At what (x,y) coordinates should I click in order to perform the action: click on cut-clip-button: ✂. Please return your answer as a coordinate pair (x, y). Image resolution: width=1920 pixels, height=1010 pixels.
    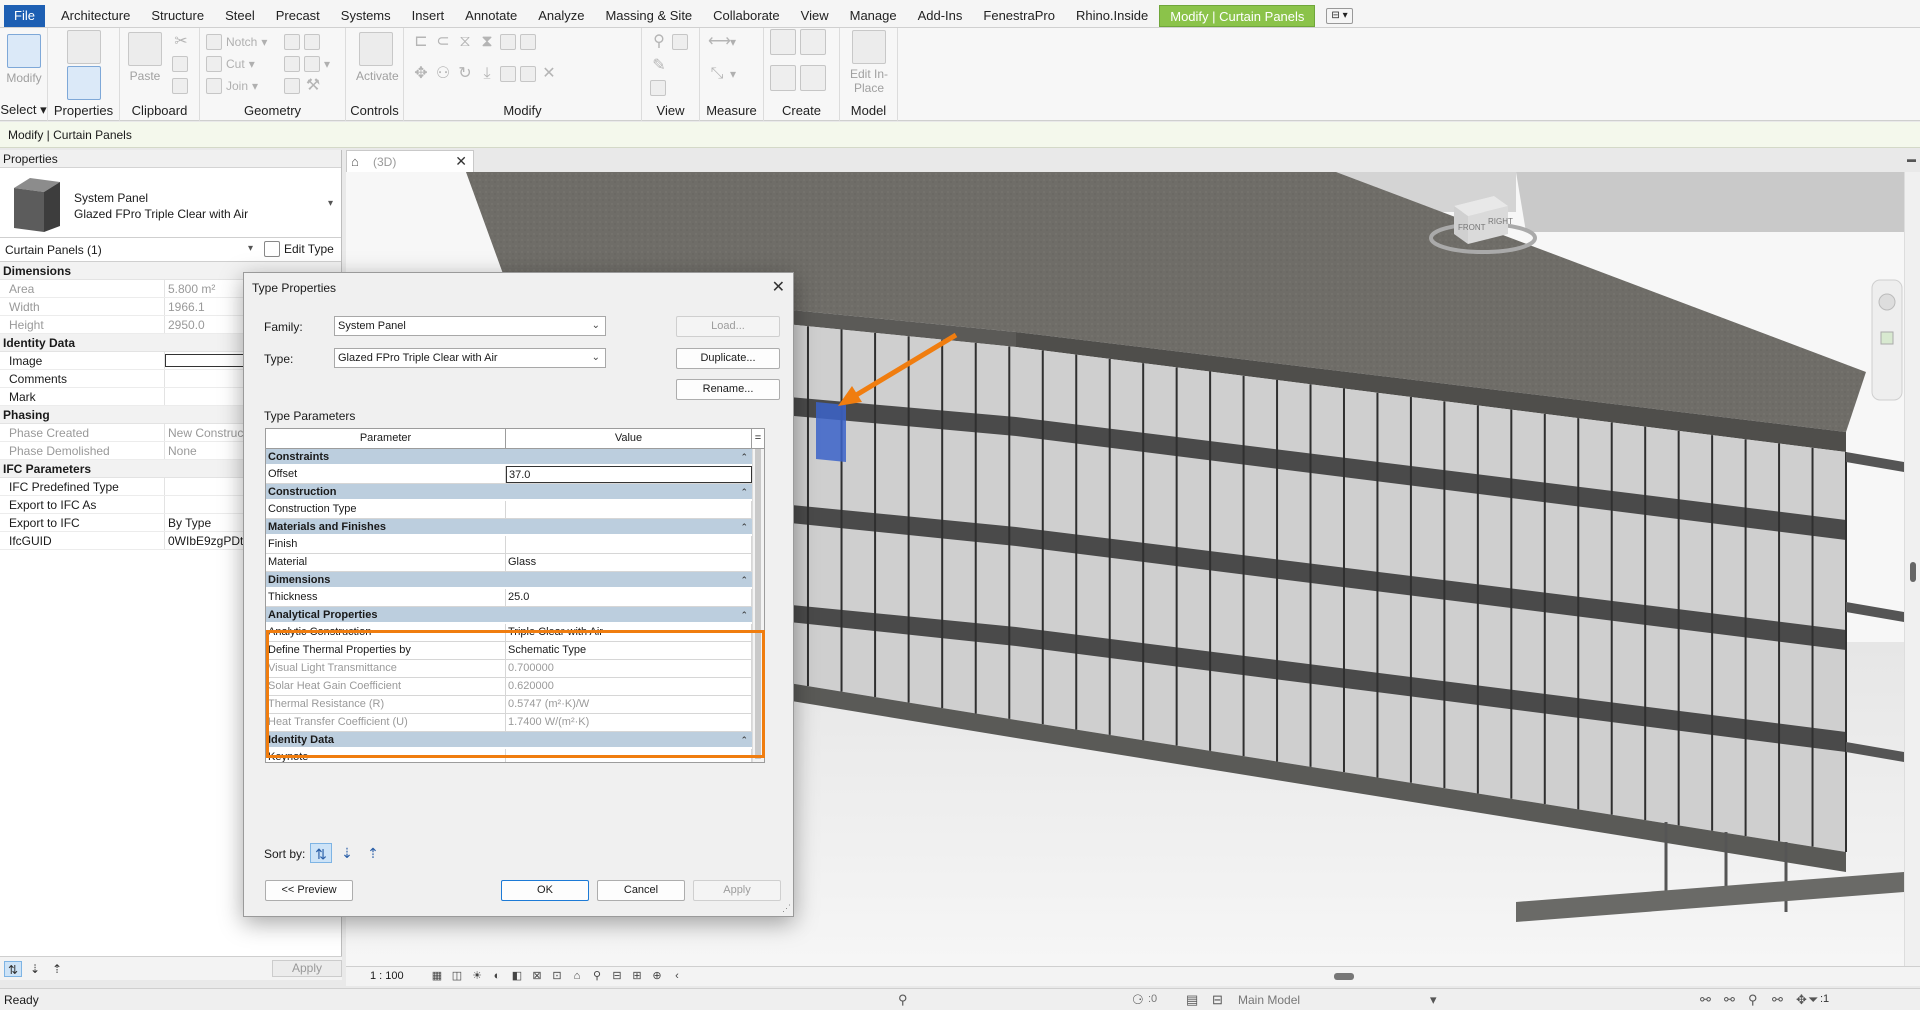
    Looking at the image, I should click on (181, 42).